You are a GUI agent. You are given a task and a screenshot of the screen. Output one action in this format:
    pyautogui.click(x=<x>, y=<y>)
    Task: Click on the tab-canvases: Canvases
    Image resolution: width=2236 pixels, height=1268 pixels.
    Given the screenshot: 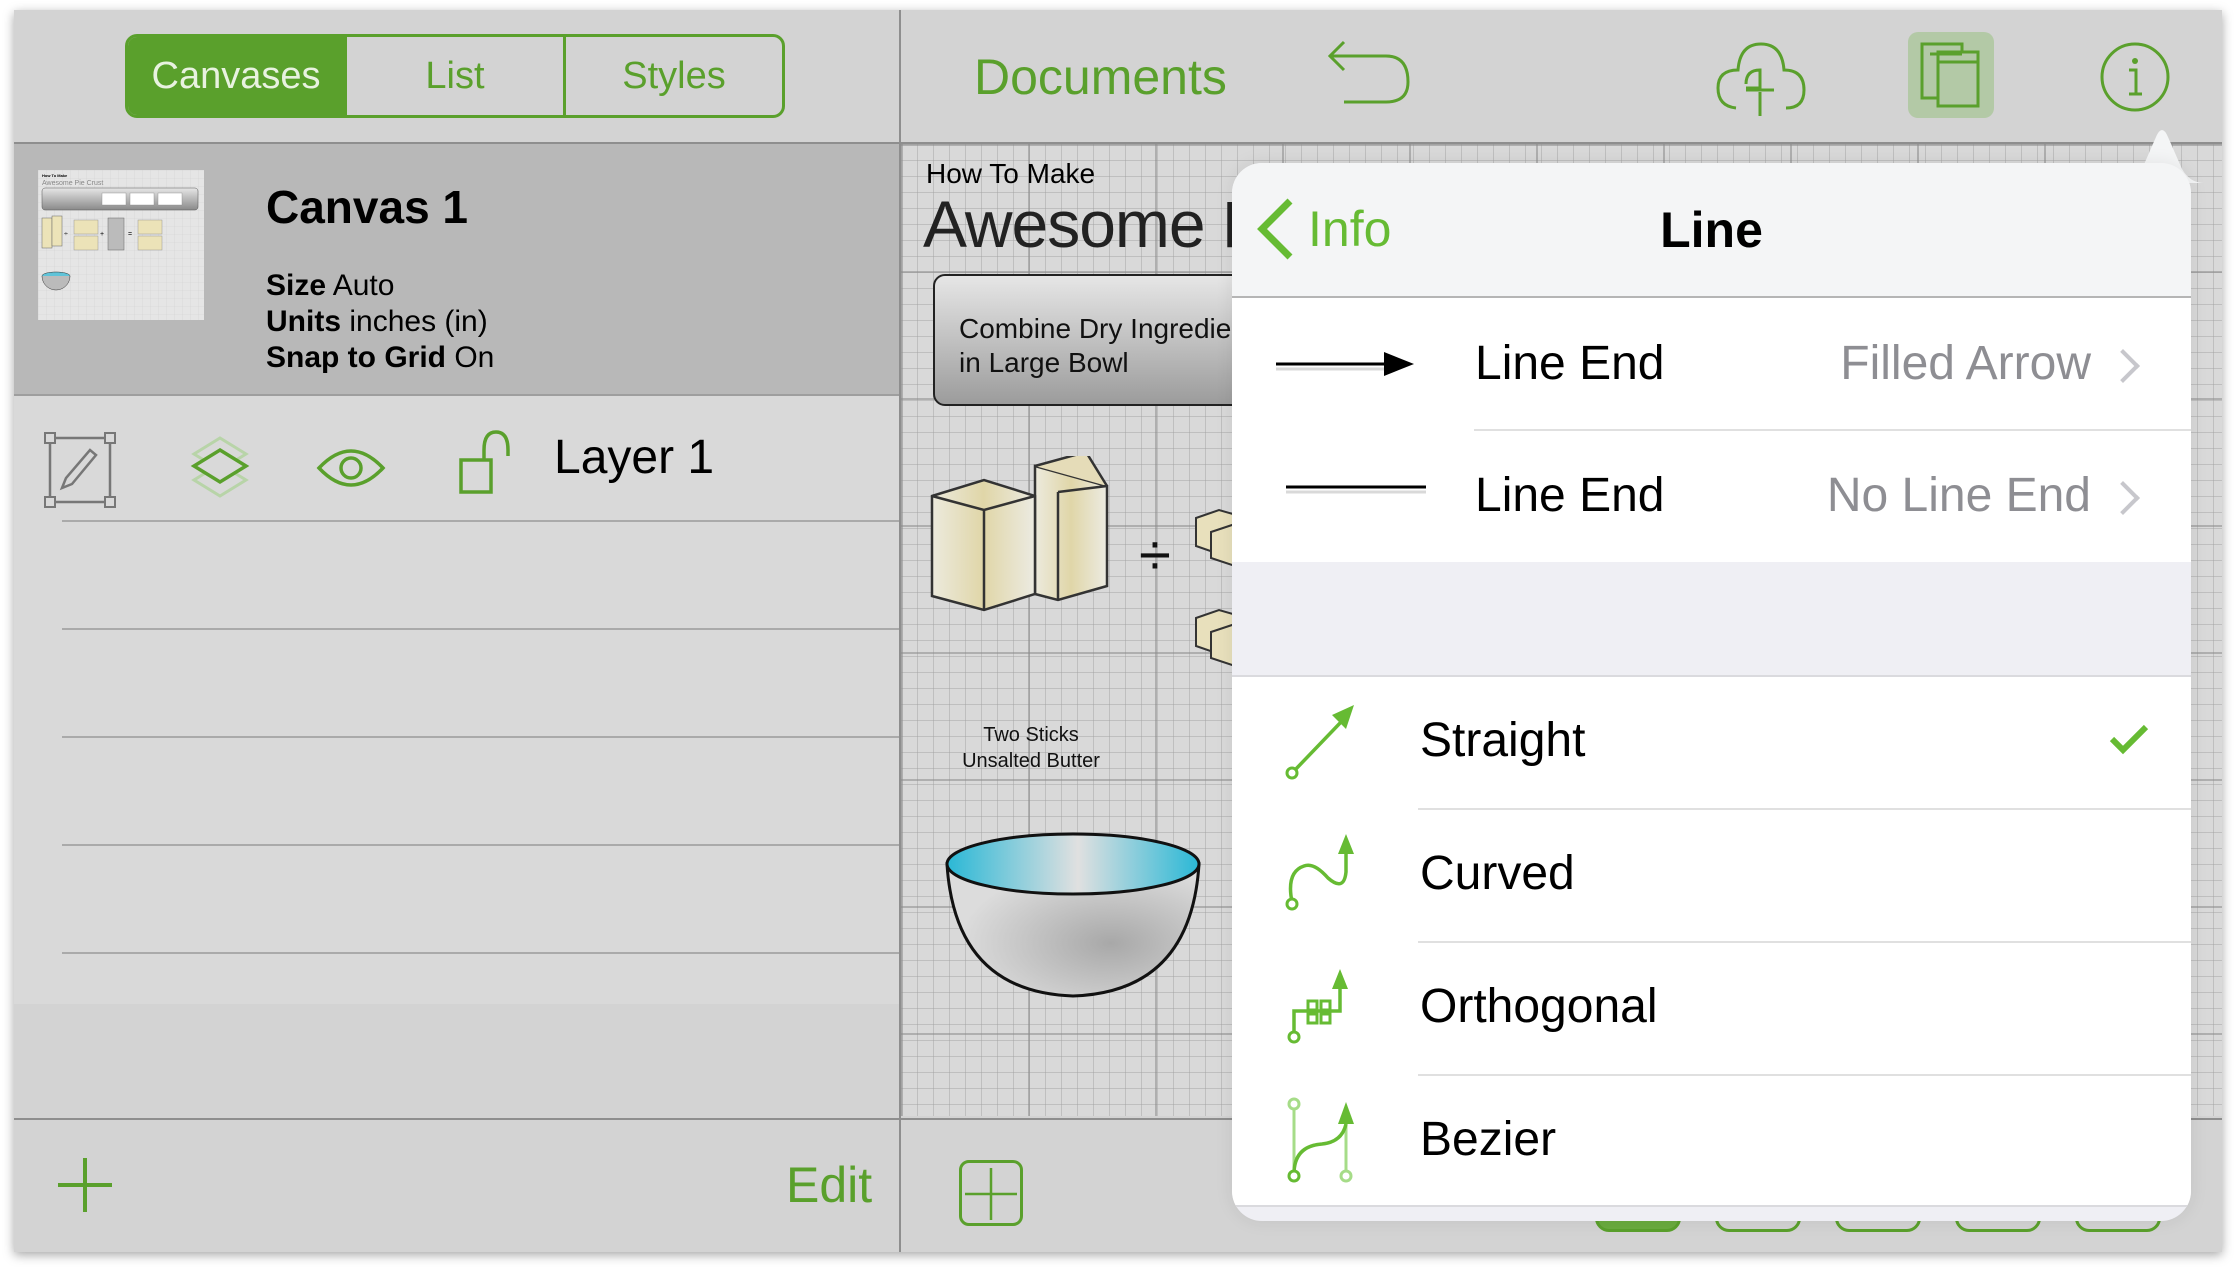 What is the action you would take?
    pyautogui.click(x=236, y=76)
    